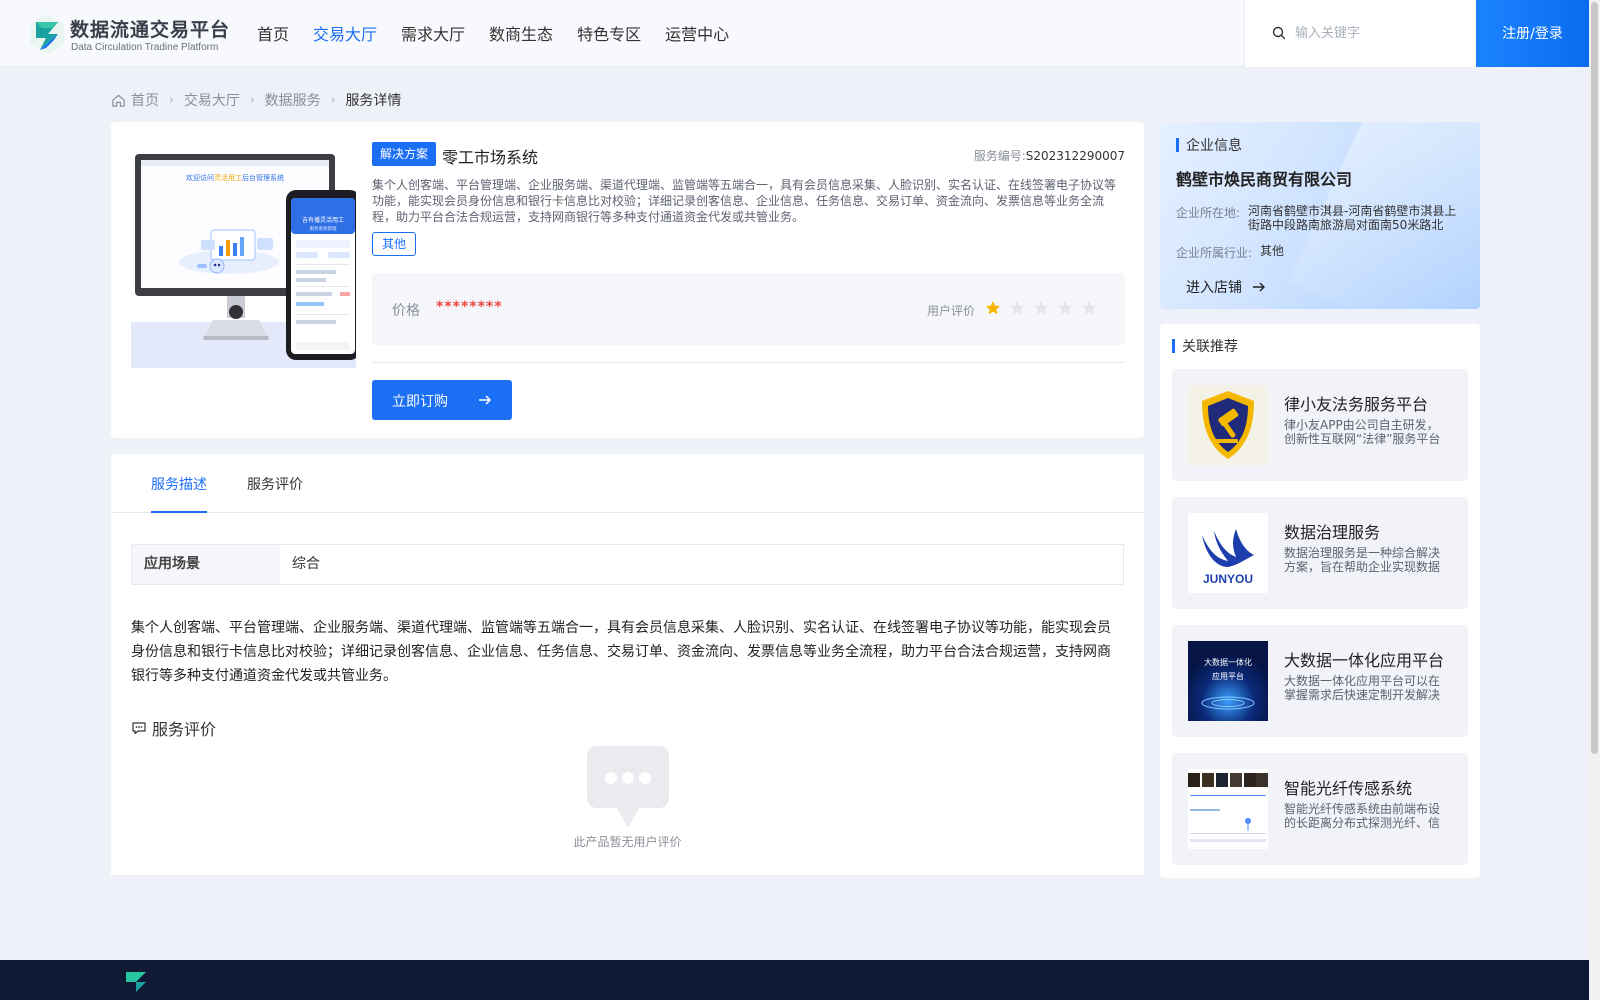 This screenshot has width=1600, height=1000. Describe the element at coordinates (627, 564) in the screenshot. I see `attribute-table: 应用场景 综合` at that location.